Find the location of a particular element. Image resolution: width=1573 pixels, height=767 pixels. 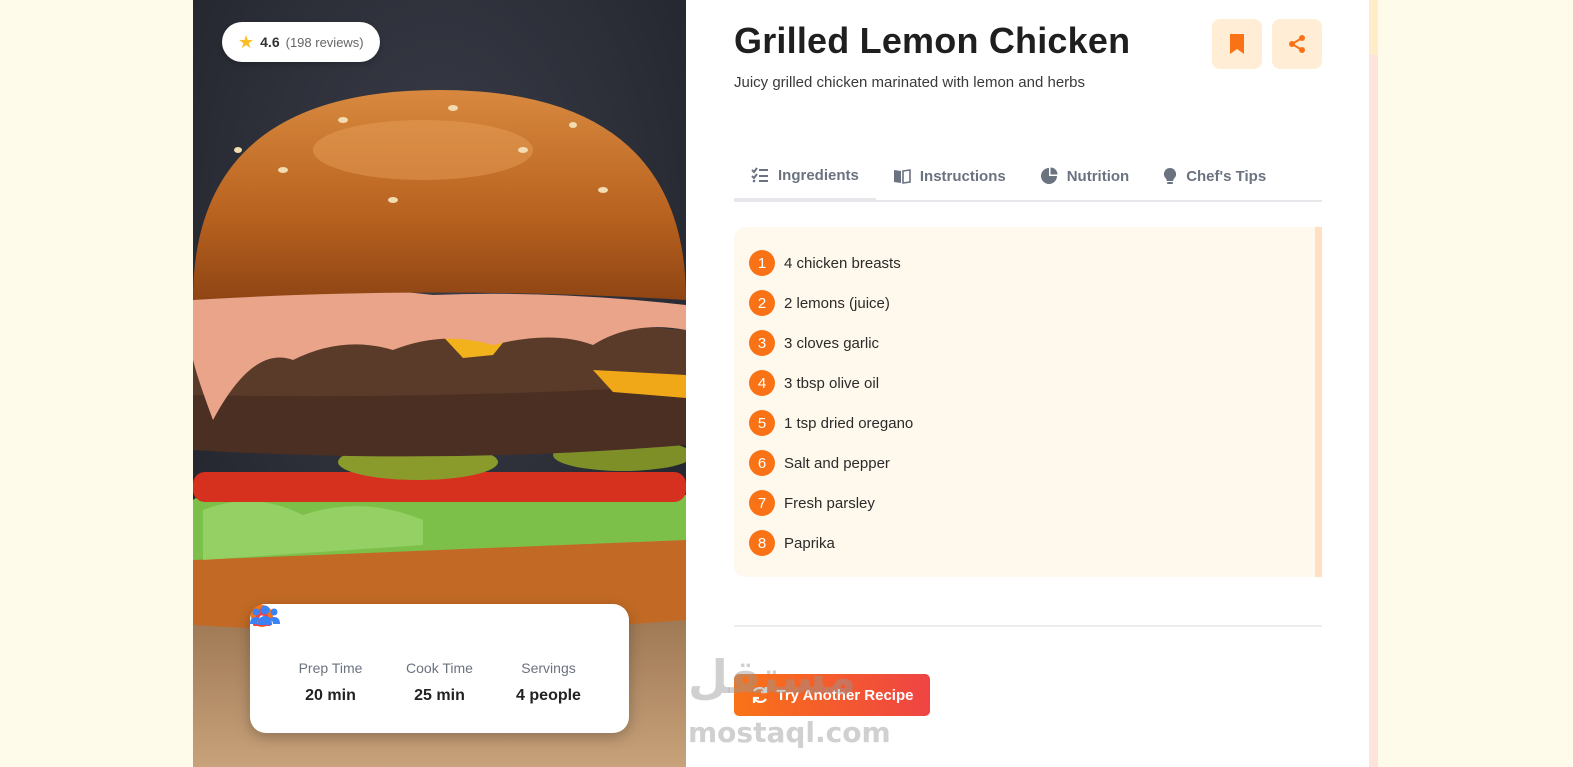

book-open-icon is located at coordinates (902, 176).